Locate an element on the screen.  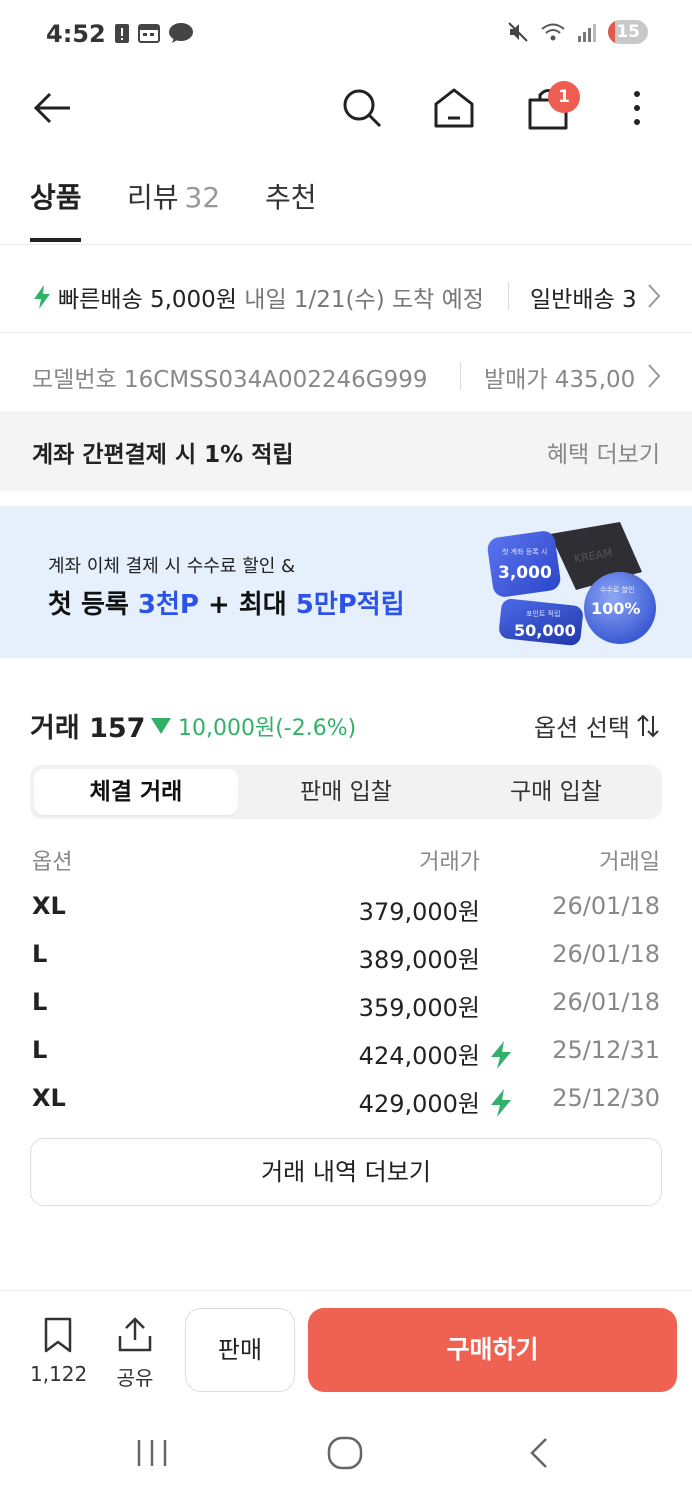
segment-sell-bids: 판매 입찰 is located at coordinates (346, 792).